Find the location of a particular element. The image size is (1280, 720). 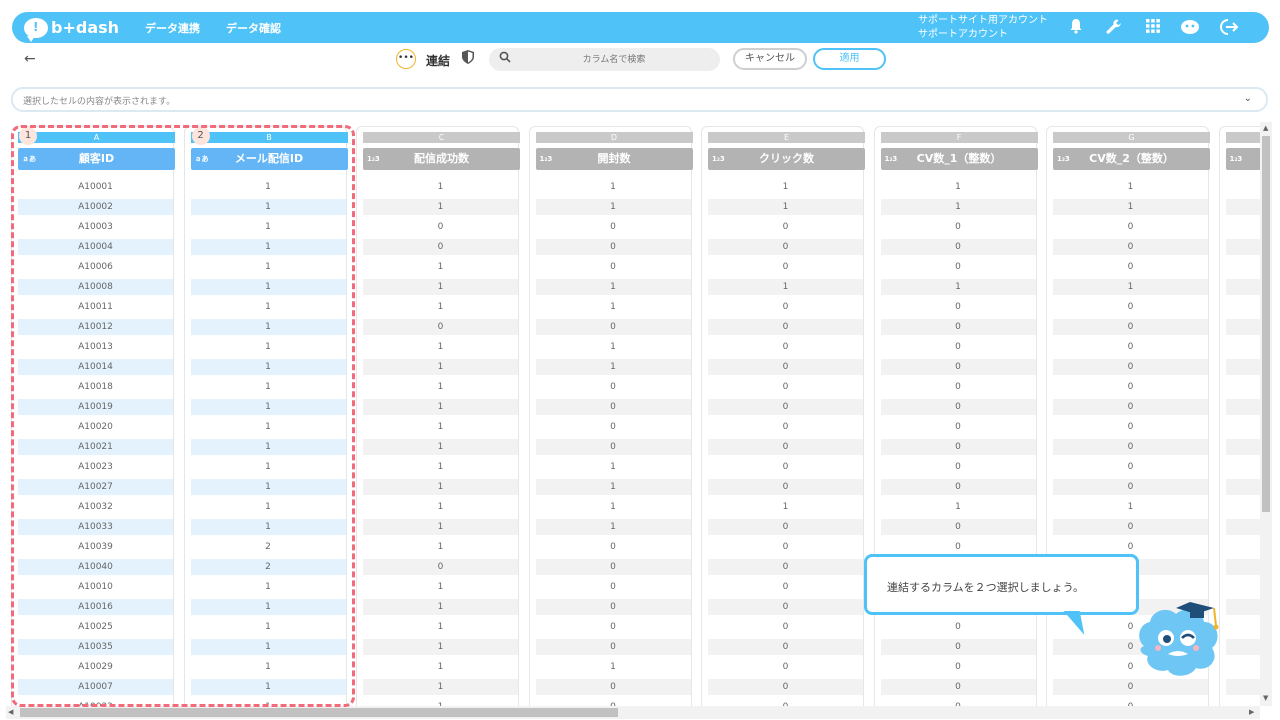

table-cell: A10006 is located at coordinates (95, 267).